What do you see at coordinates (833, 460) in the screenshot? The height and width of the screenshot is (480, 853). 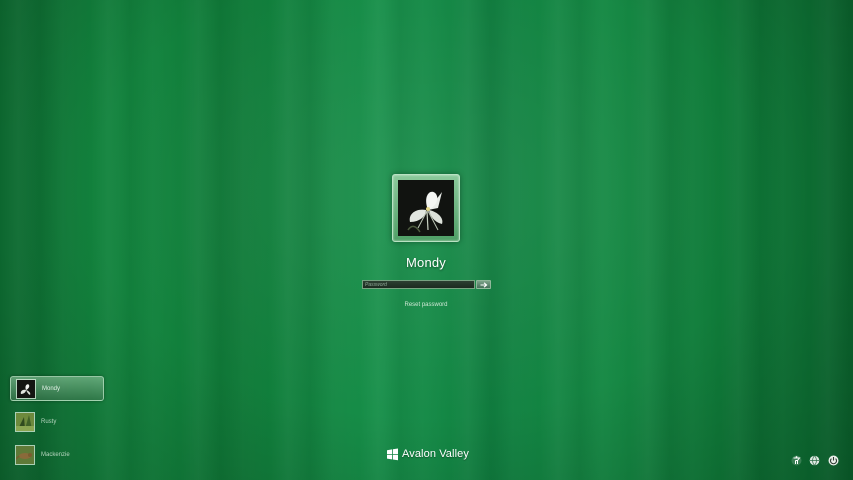 I see `power-icon` at bounding box center [833, 460].